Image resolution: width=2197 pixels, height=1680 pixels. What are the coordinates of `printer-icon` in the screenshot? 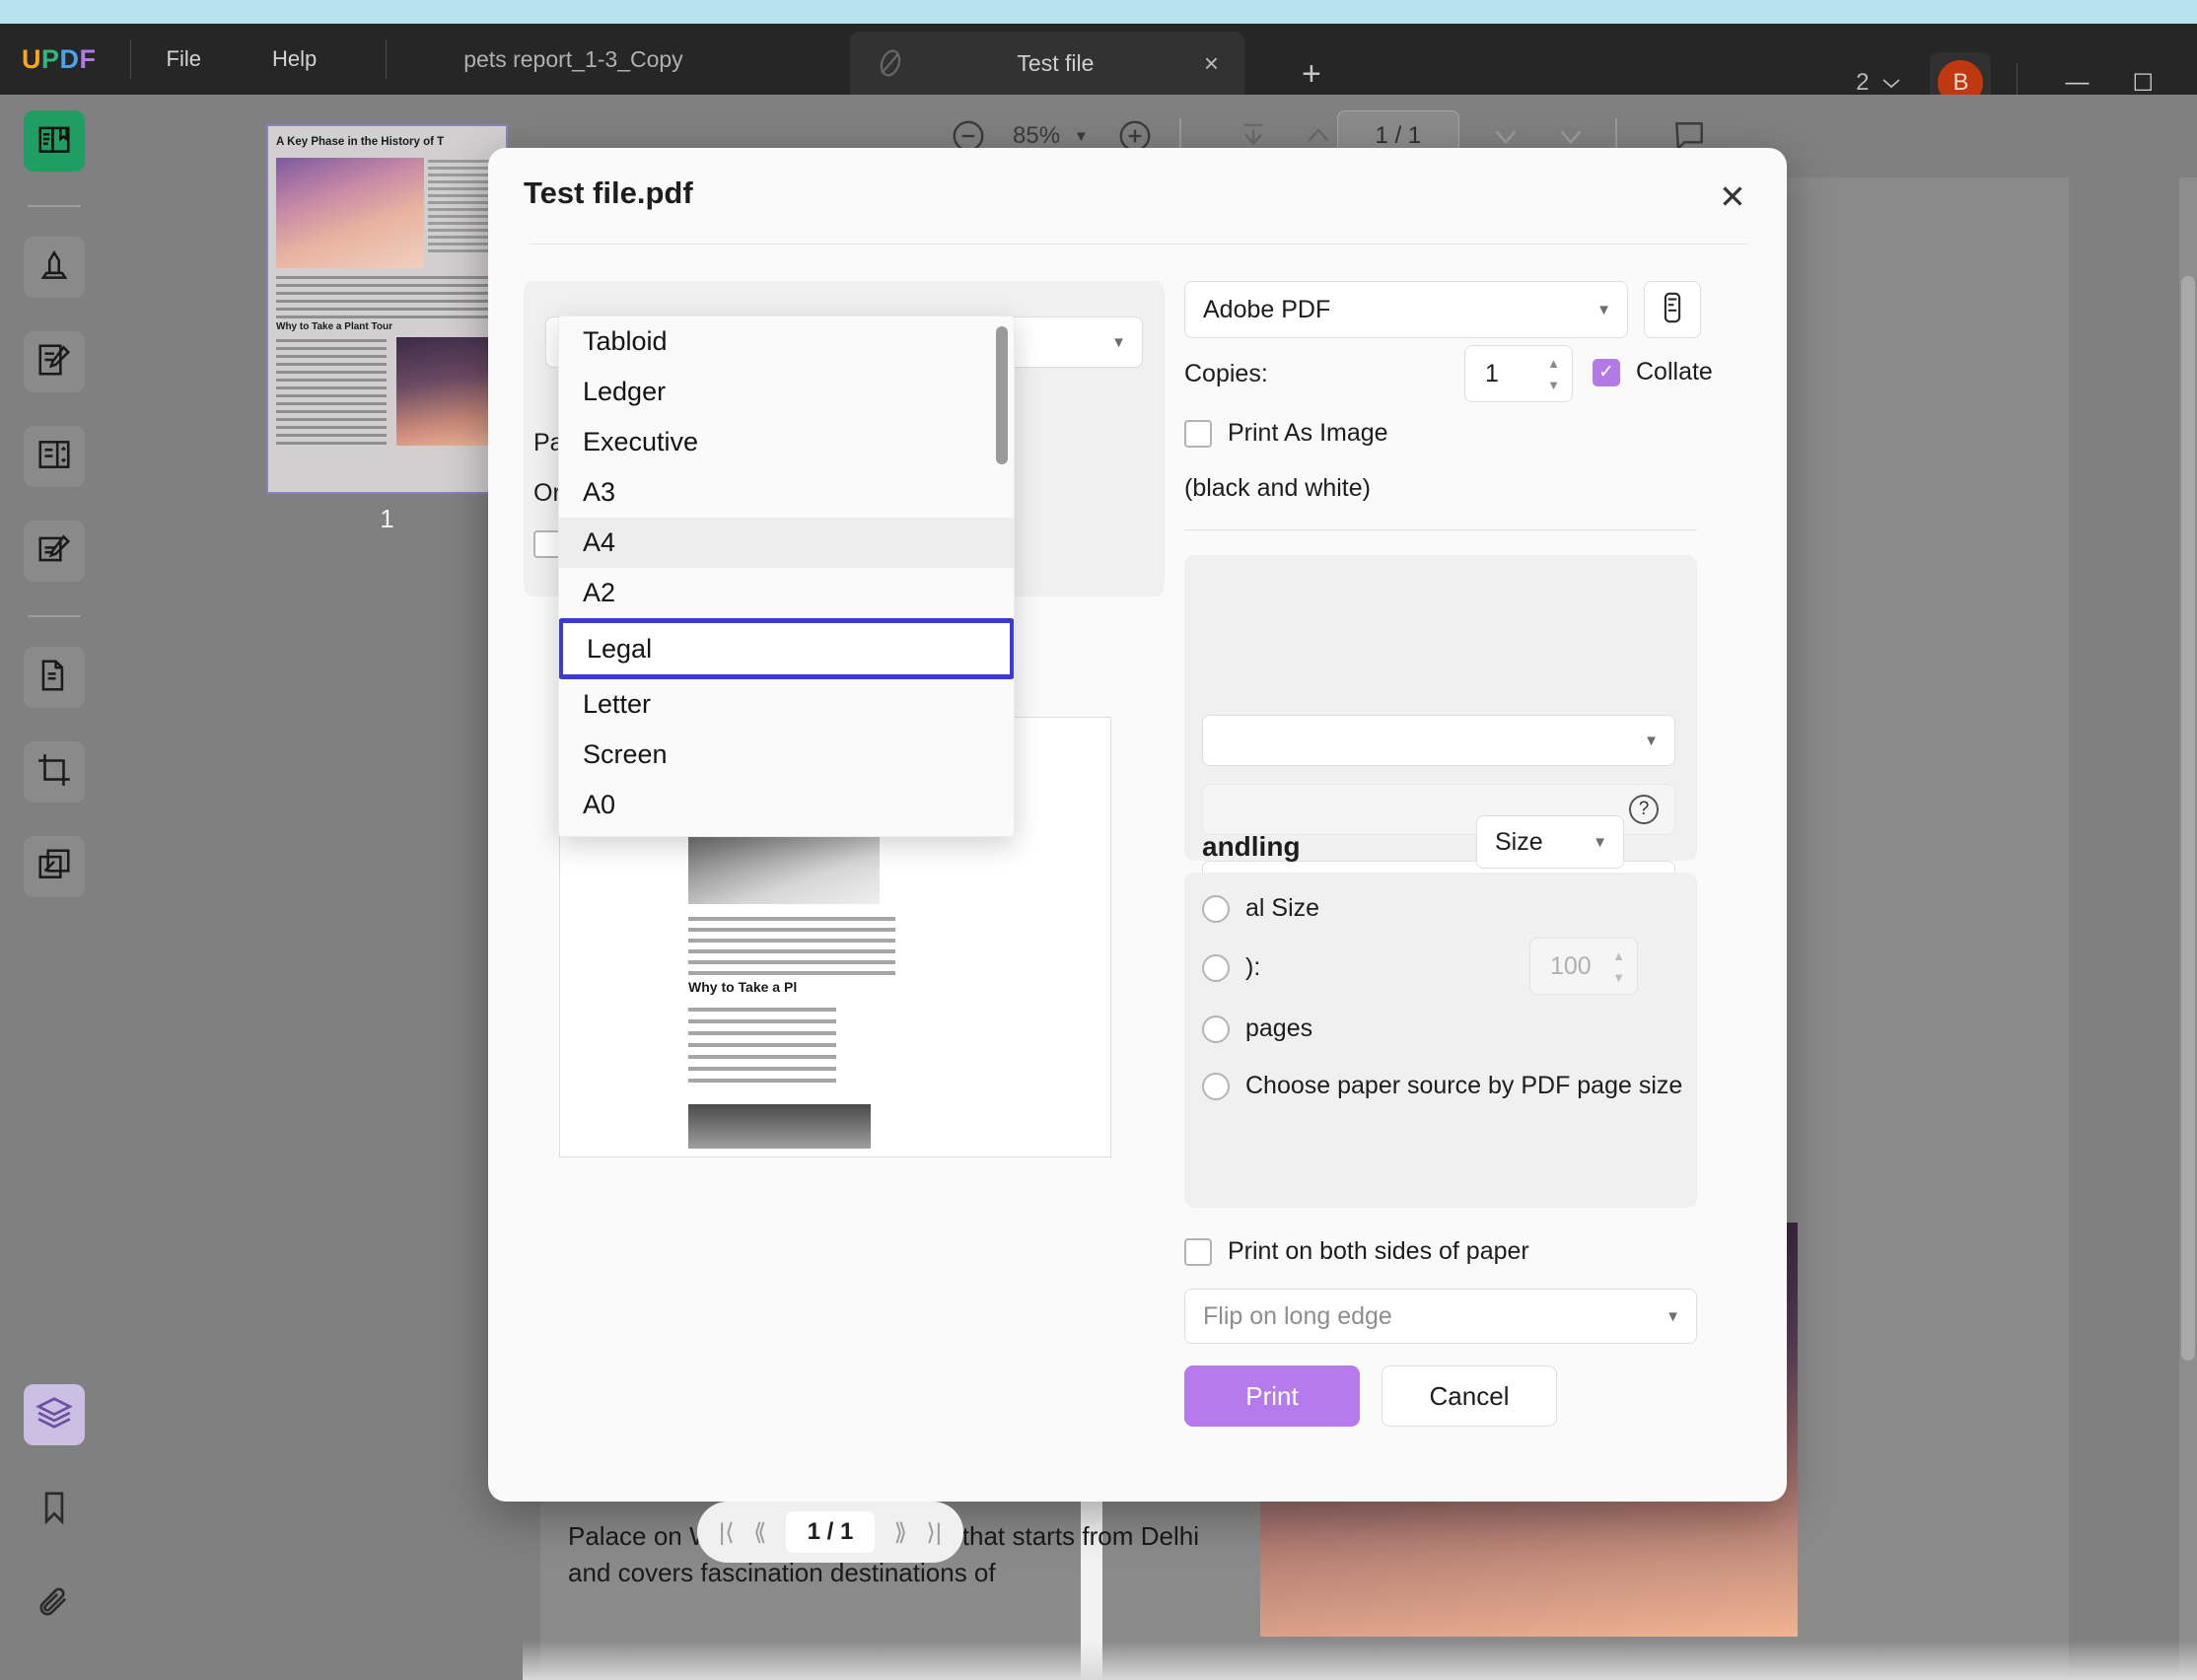 It's located at (1672, 310).